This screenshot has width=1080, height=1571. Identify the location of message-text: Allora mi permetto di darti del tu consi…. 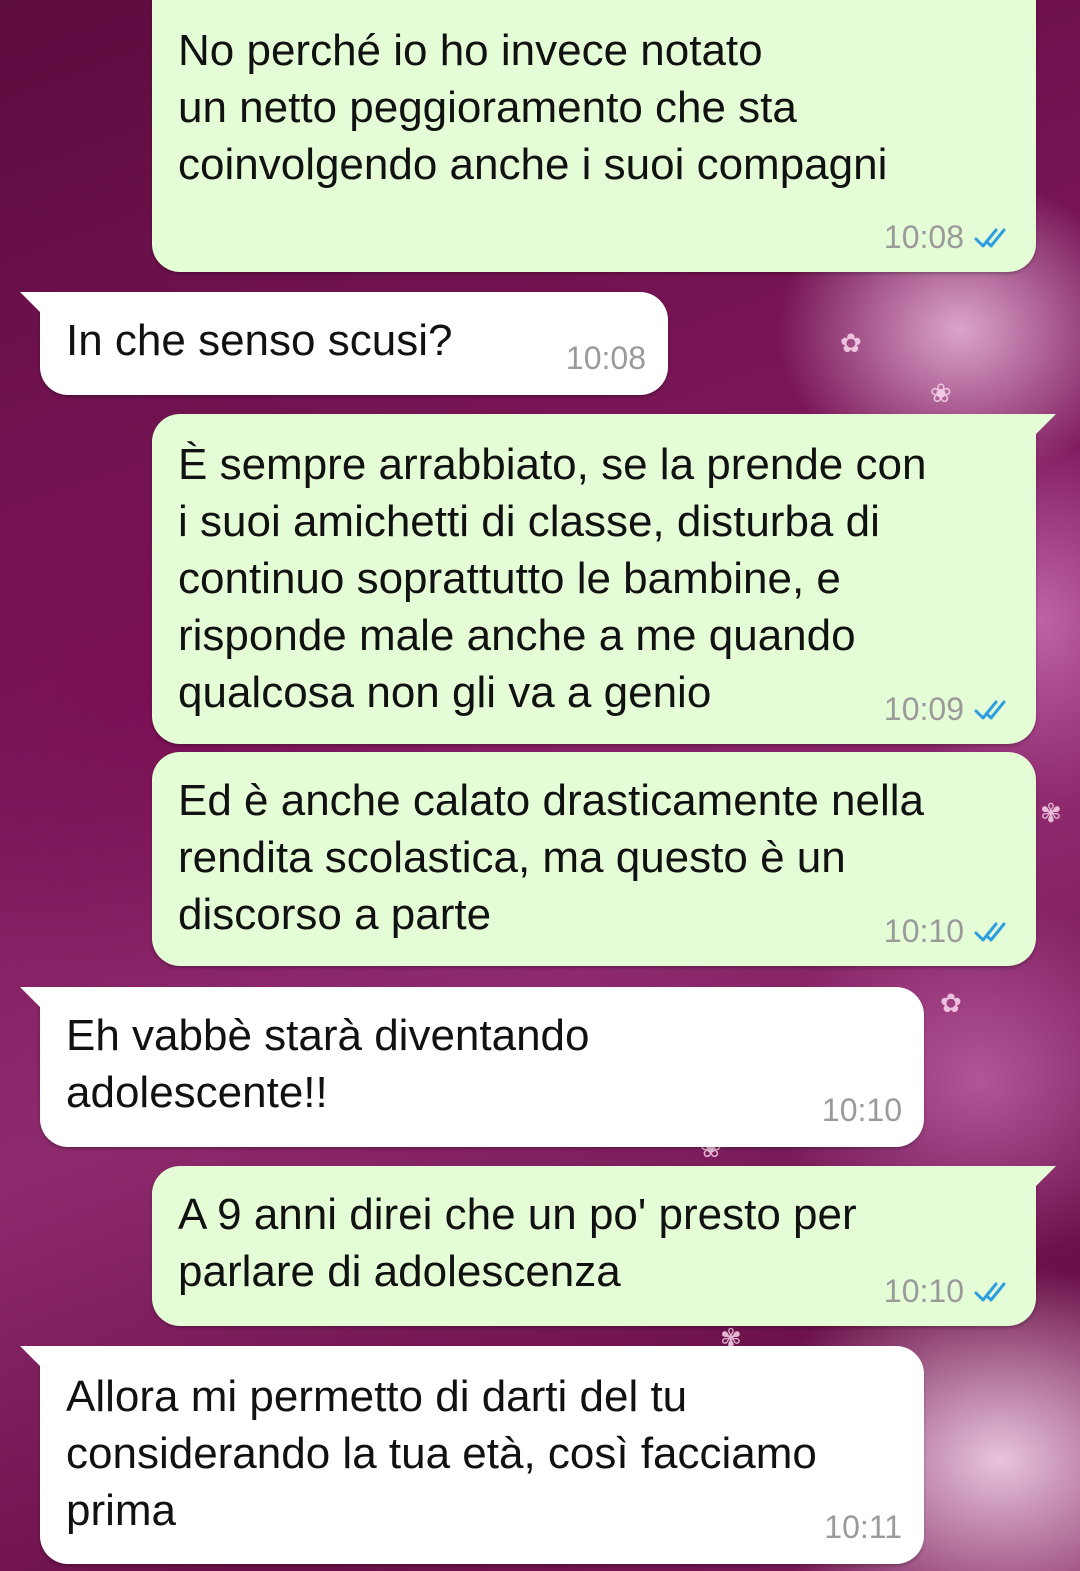
(441, 1453).